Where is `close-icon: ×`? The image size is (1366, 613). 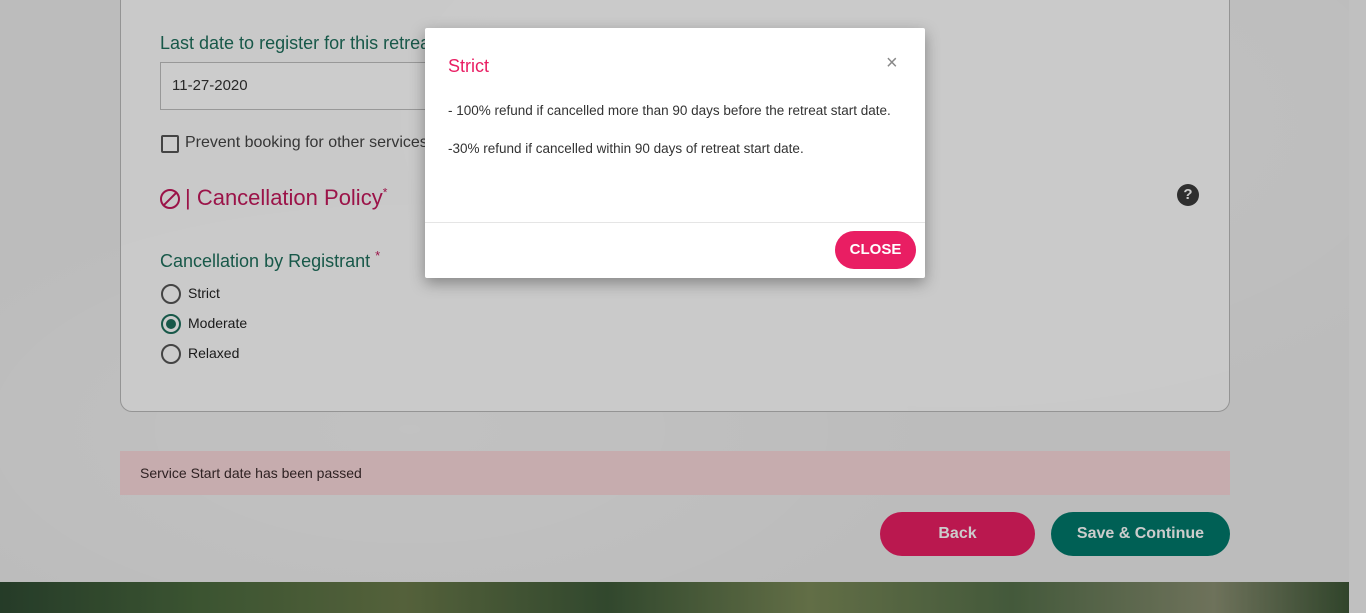
close-icon: × is located at coordinates (892, 63).